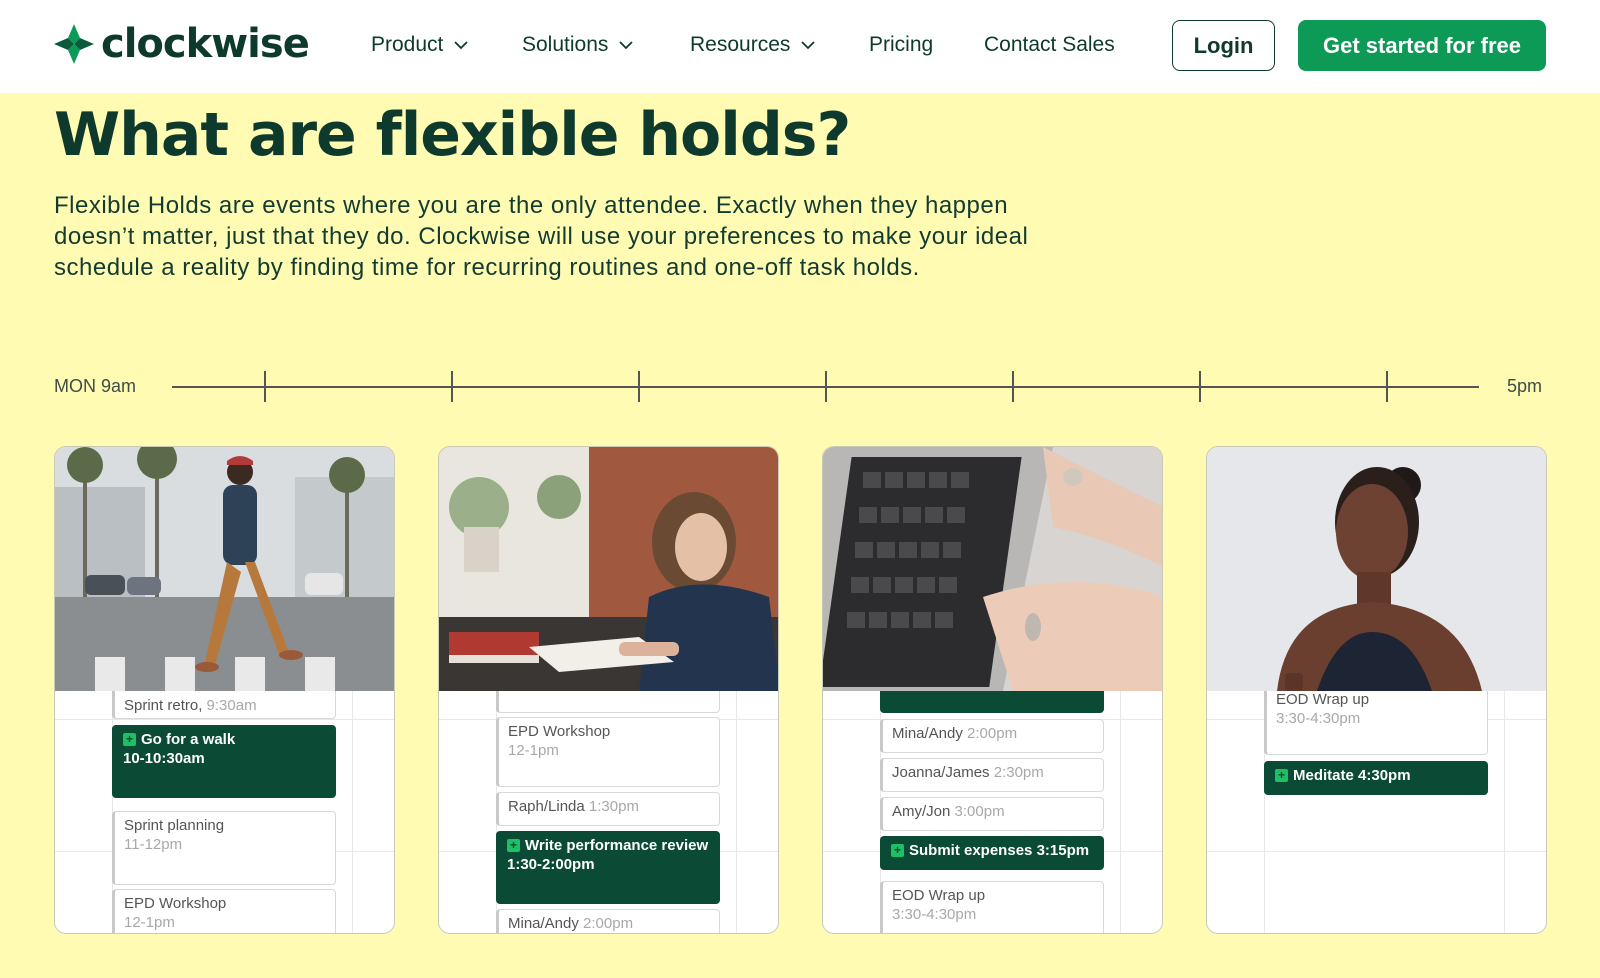  What do you see at coordinates (95, 386) in the screenshot?
I see `timeline-start-label: MON 9am` at bounding box center [95, 386].